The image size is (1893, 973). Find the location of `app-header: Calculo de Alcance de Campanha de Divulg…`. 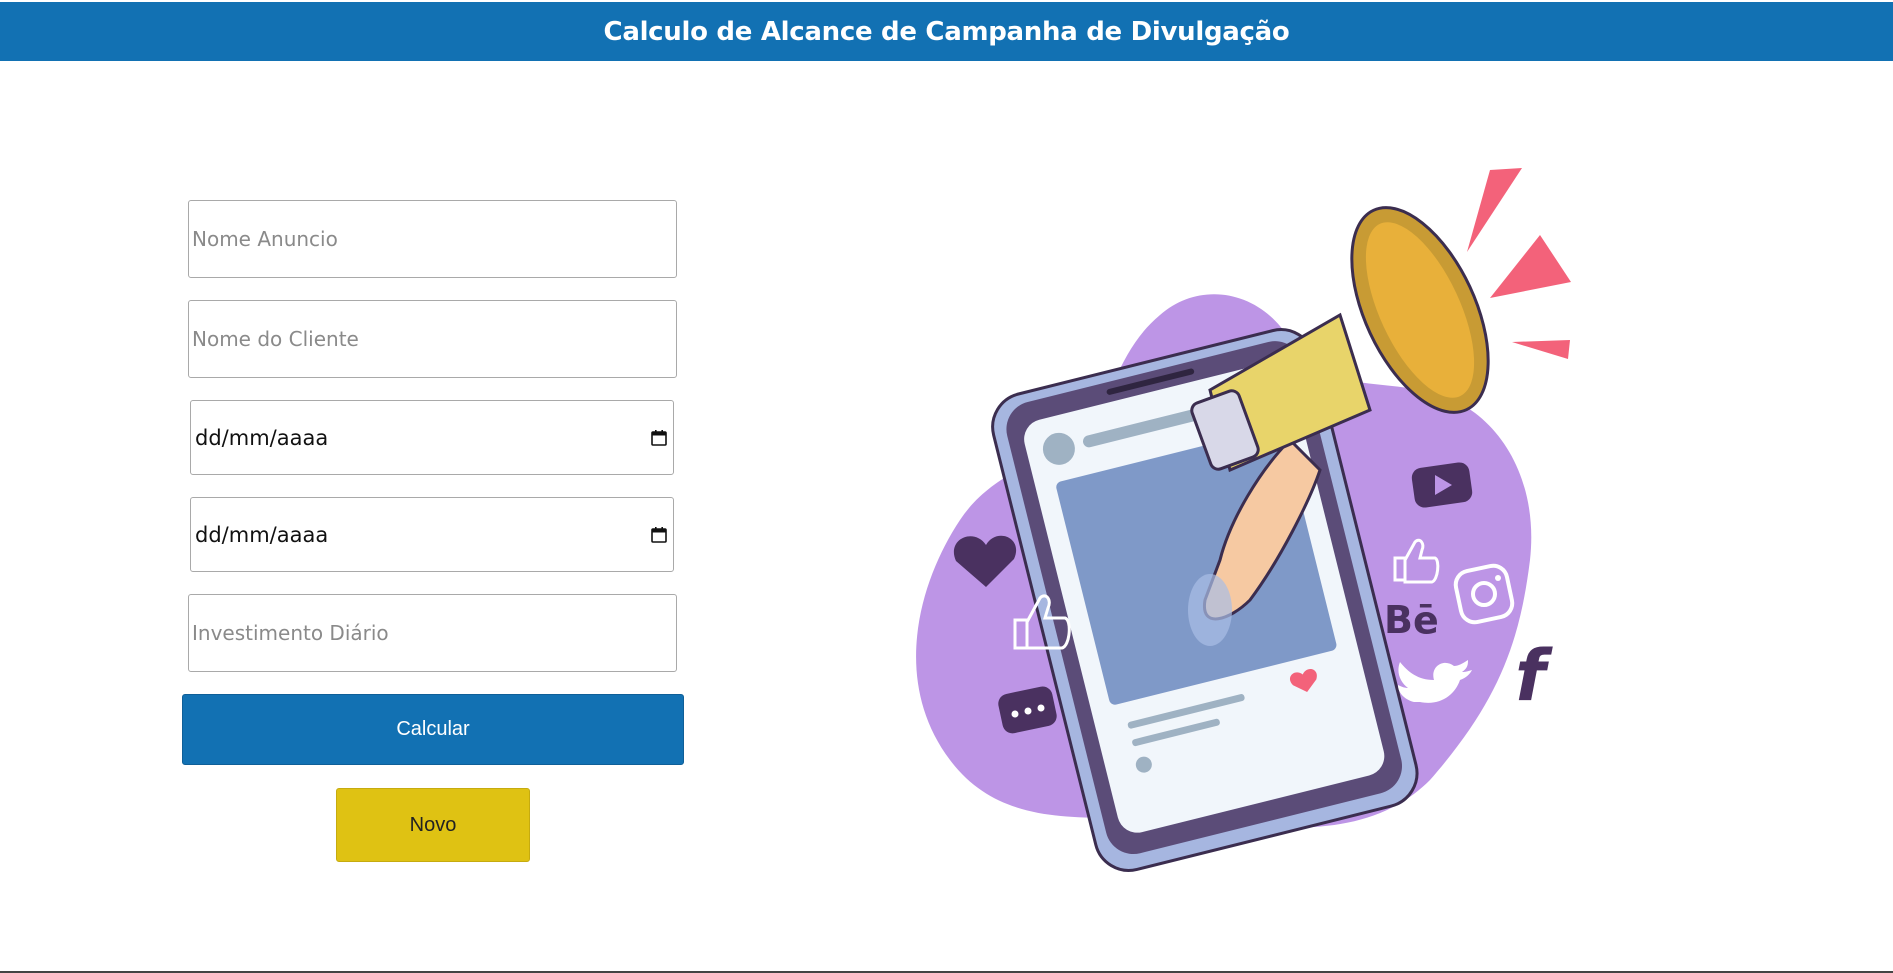

app-header: Calculo de Alcance de Campanha de Divulg… is located at coordinates (946, 31).